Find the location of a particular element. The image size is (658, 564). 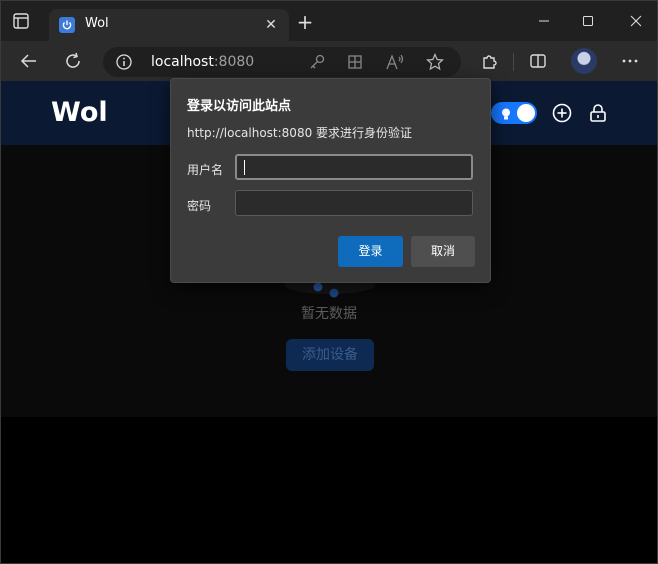

site-info-icon is located at coordinates (124, 62).